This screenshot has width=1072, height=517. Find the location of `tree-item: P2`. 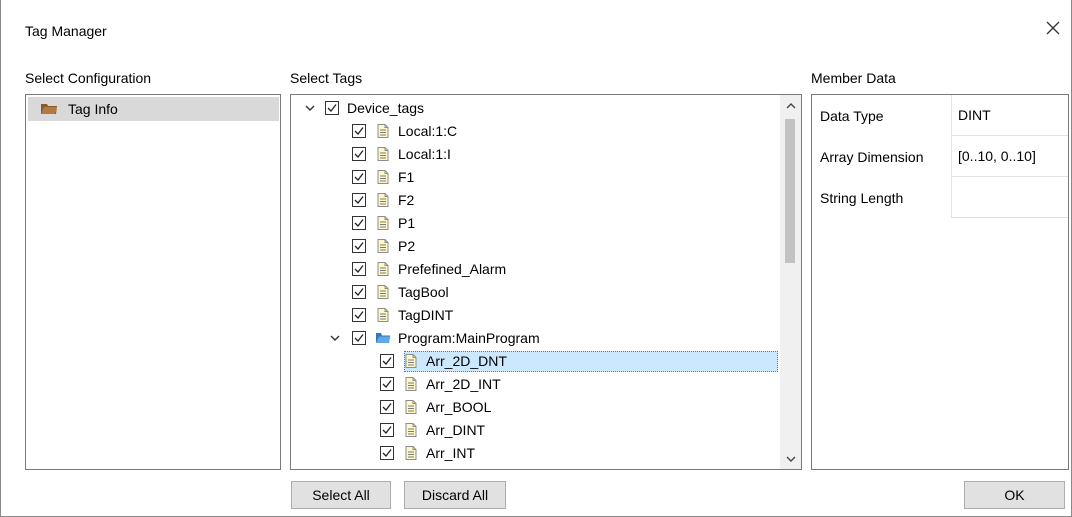

tree-item: P2 is located at coordinates (535, 246).